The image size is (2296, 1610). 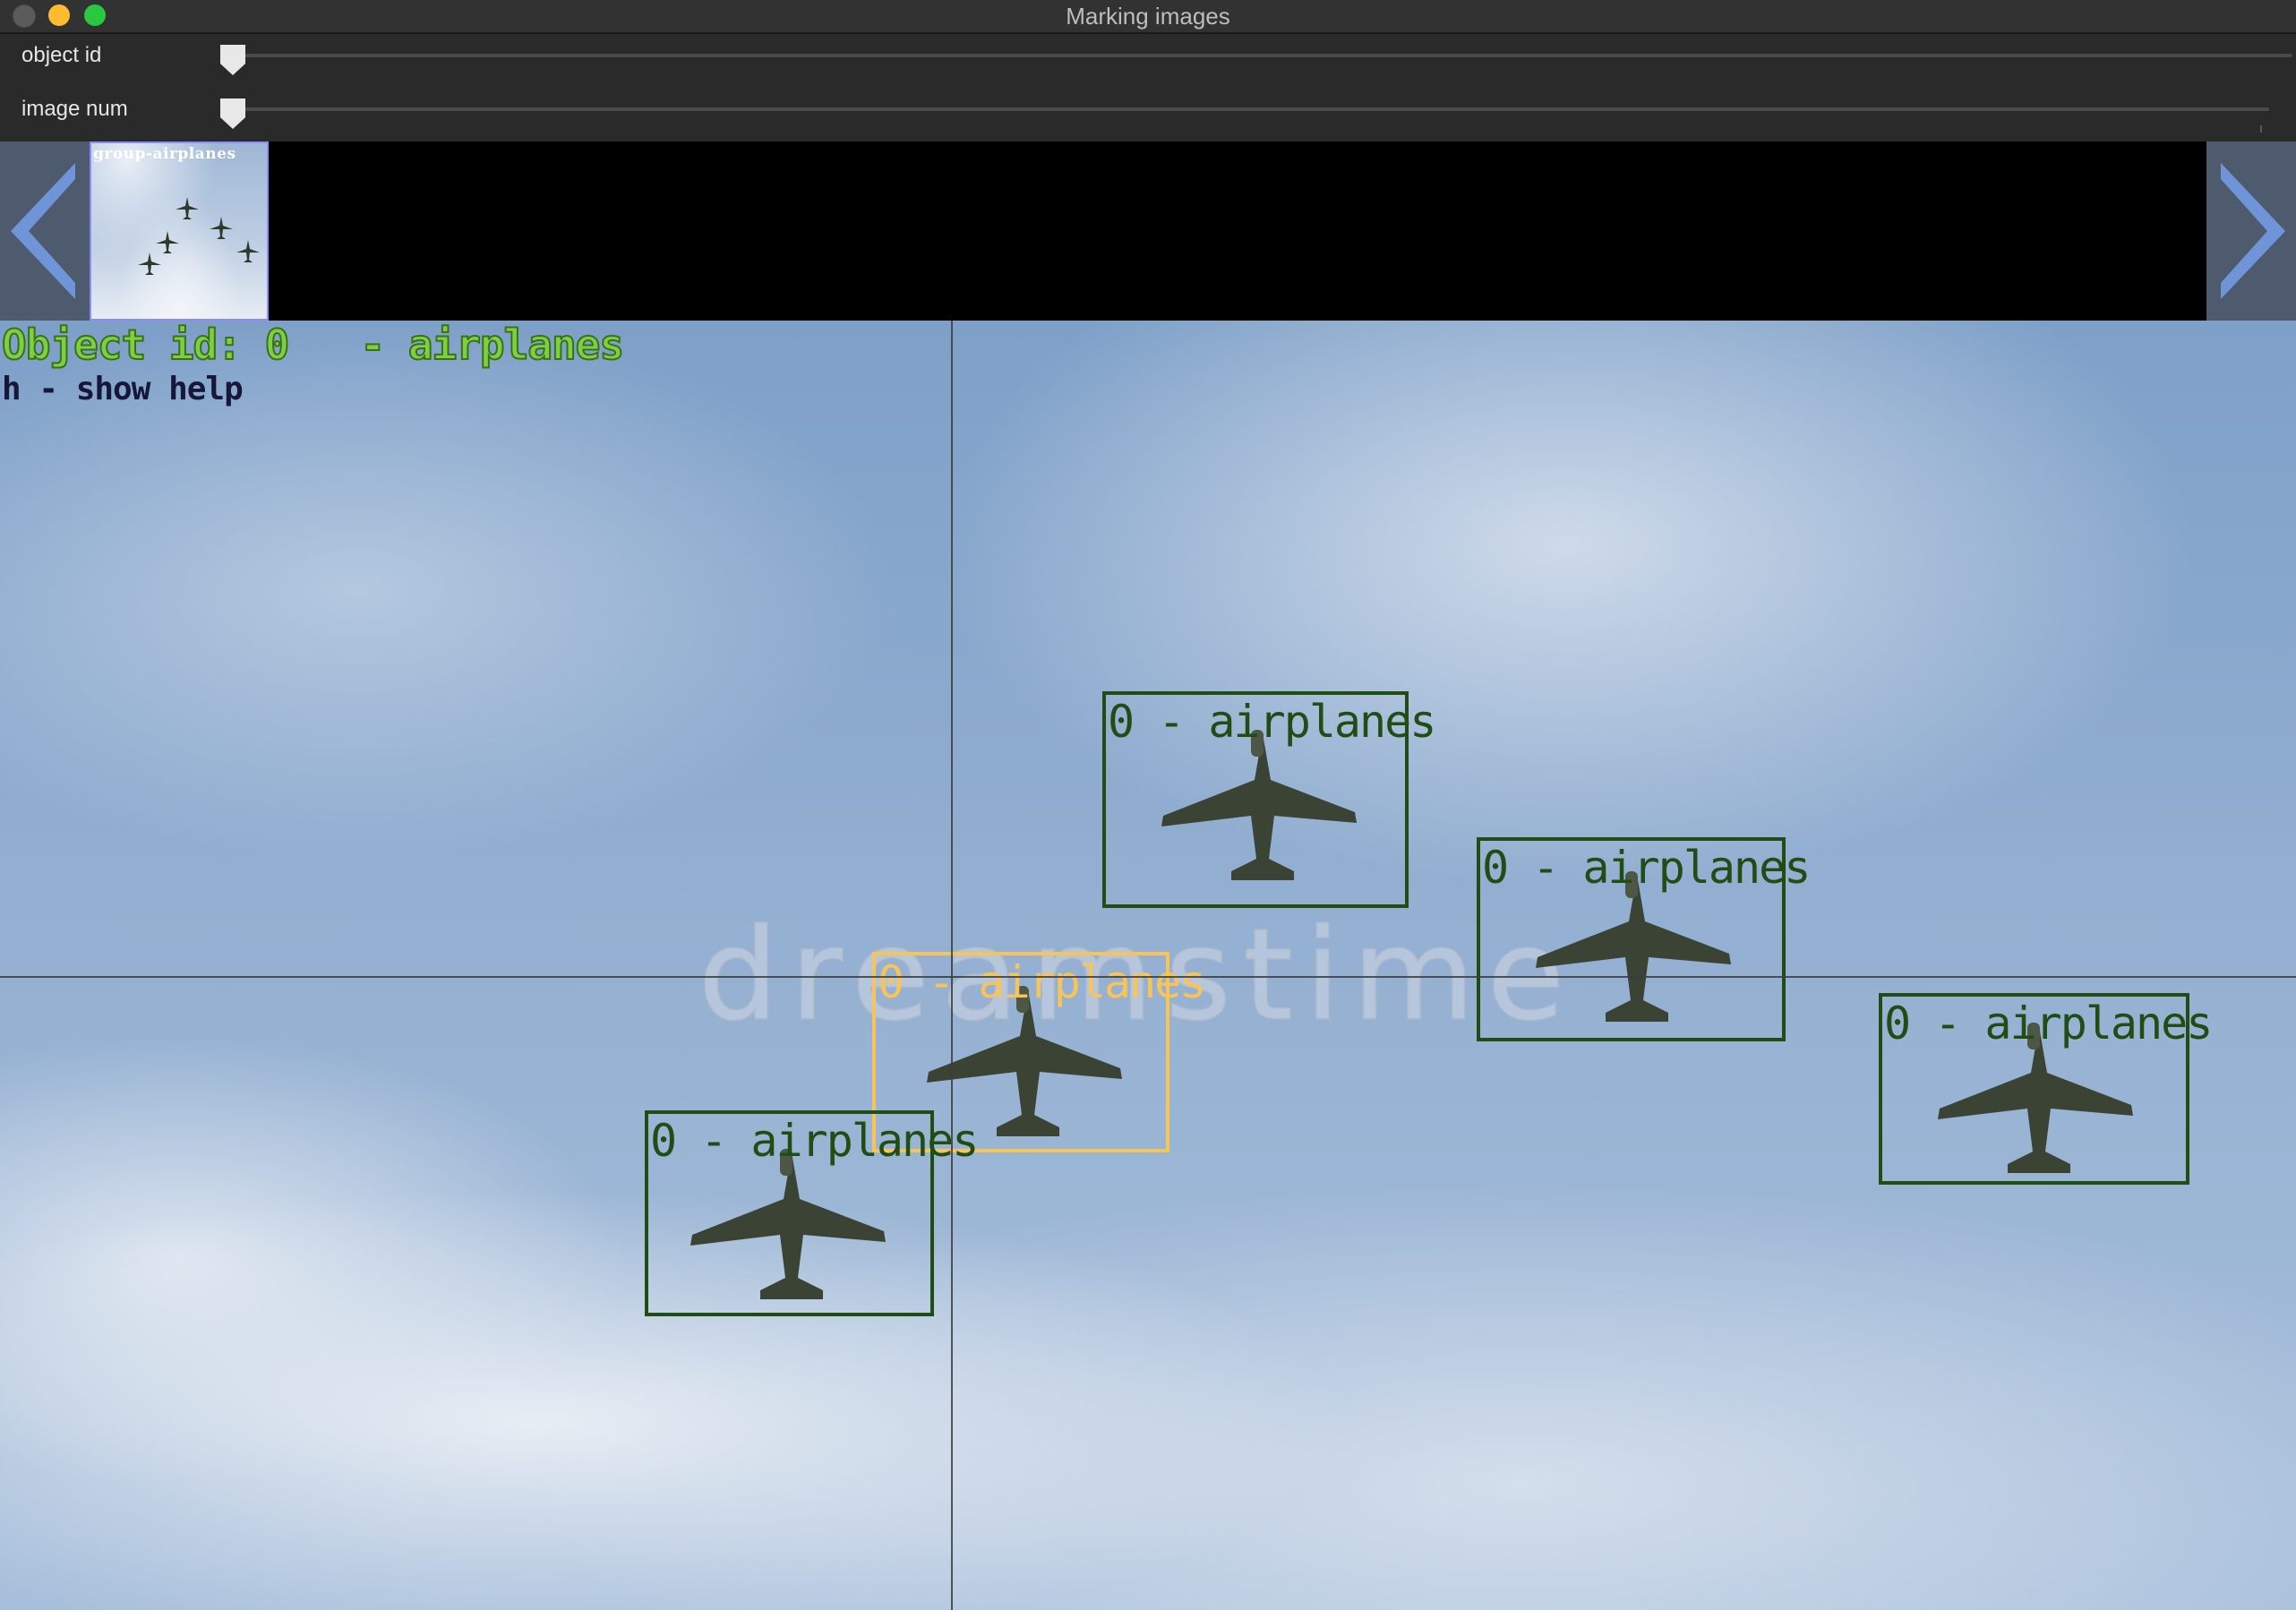 I want to click on object-status-text: Object id: 0 - airplanes, so click(x=313, y=345).